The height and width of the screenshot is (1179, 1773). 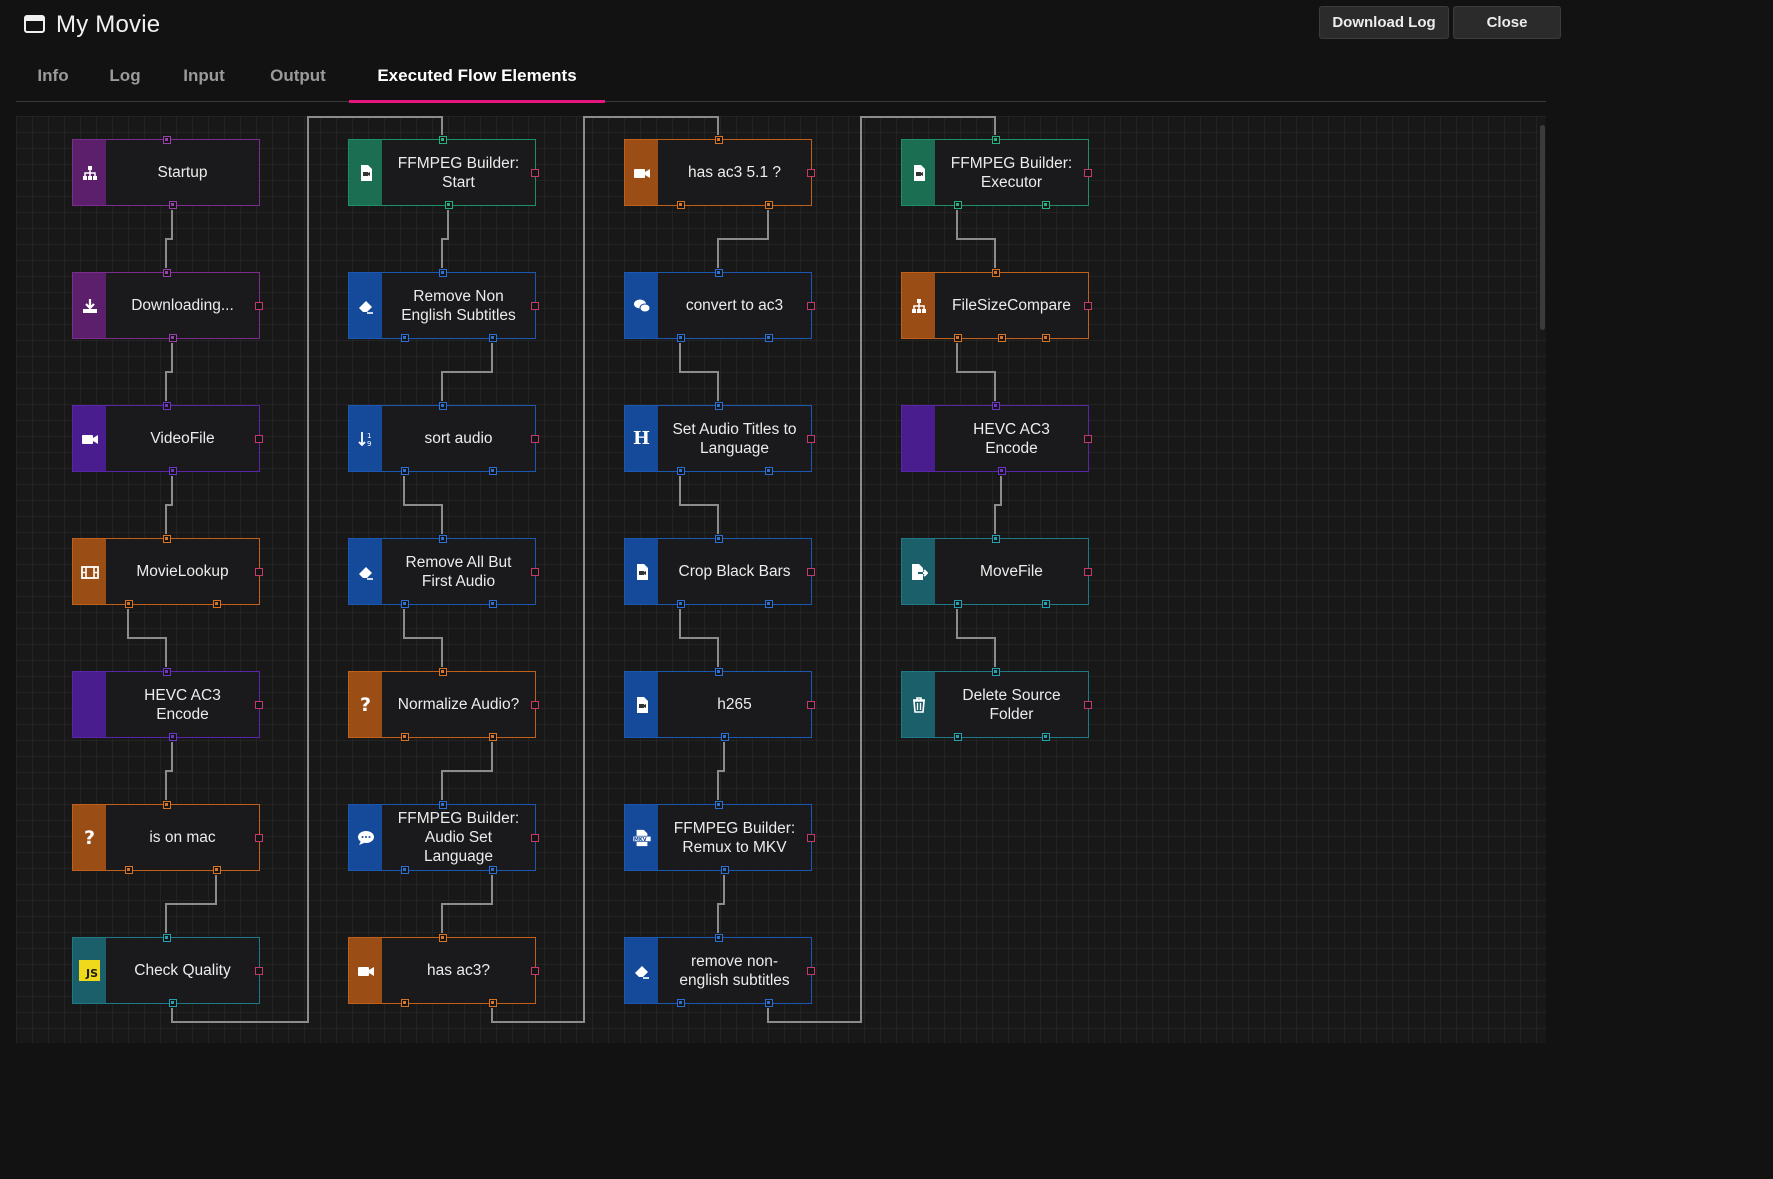 What do you see at coordinates (1542, 227) in the screenshot?
I see `canvas-scrollbar` at bounding box center [1542, 227].